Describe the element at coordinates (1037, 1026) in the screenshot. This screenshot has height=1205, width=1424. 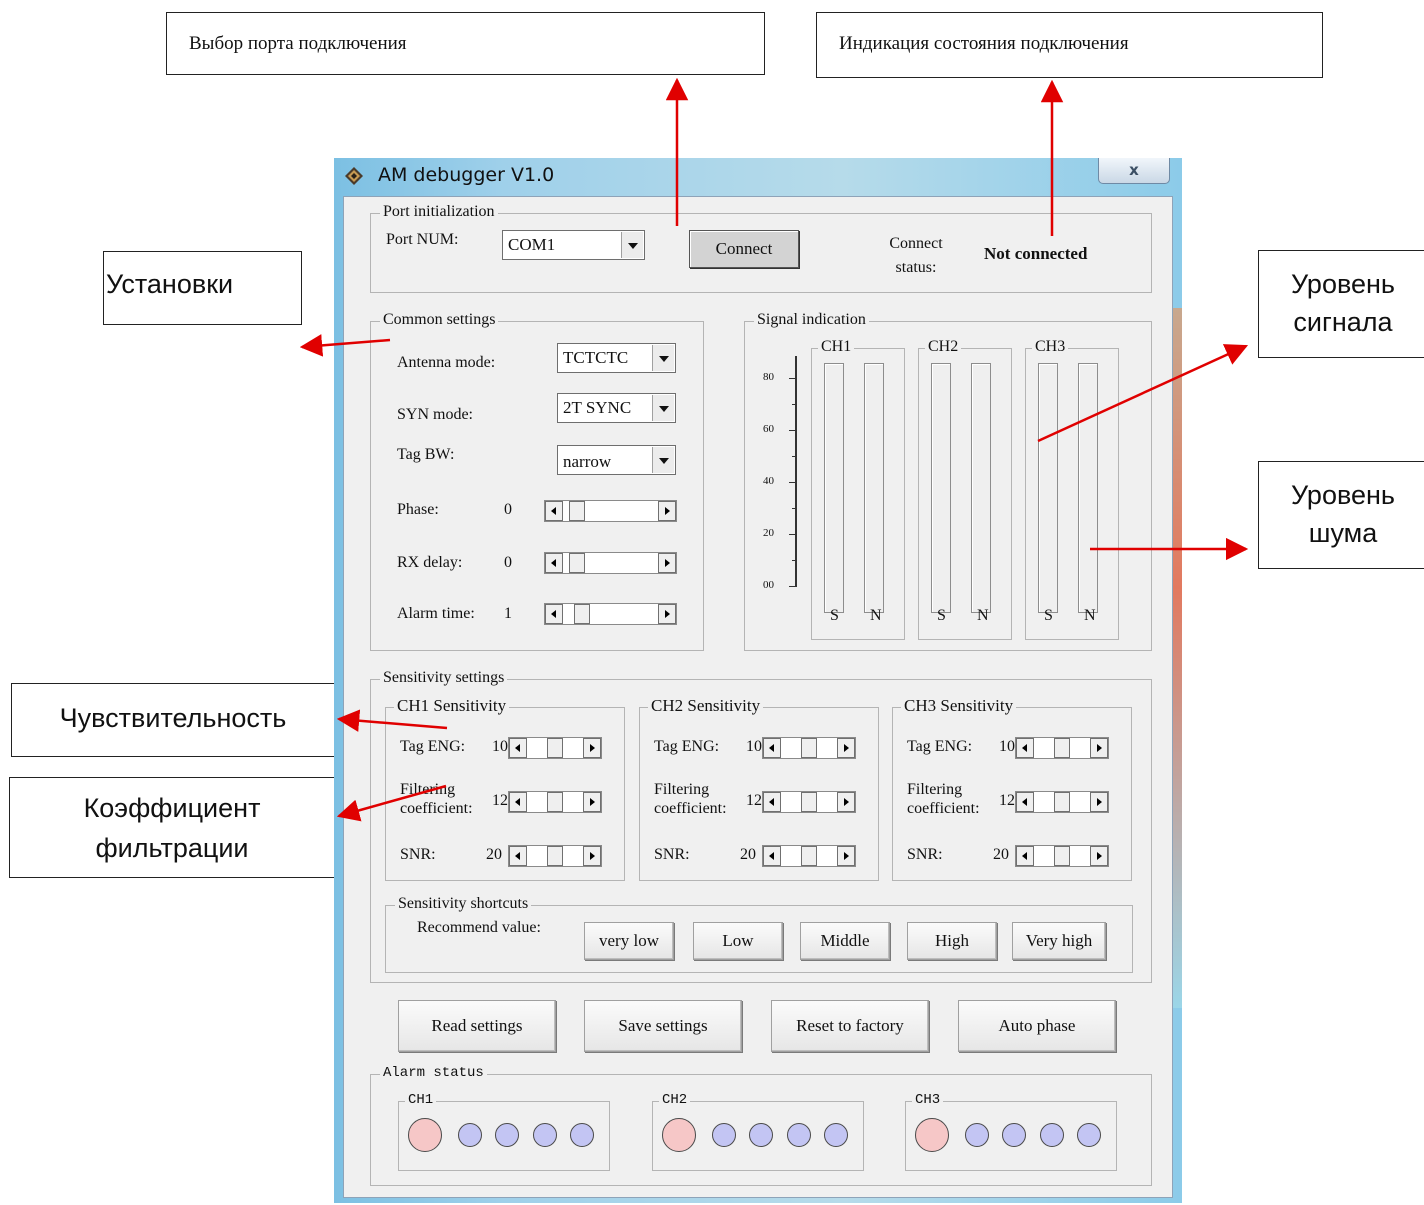
I see `auto-phase-button: Auto phase` at that location.